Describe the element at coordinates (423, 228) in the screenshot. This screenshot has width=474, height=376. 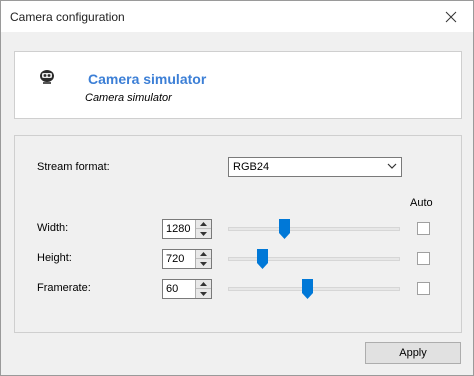
I see `width-auto-checkbox` at that location.